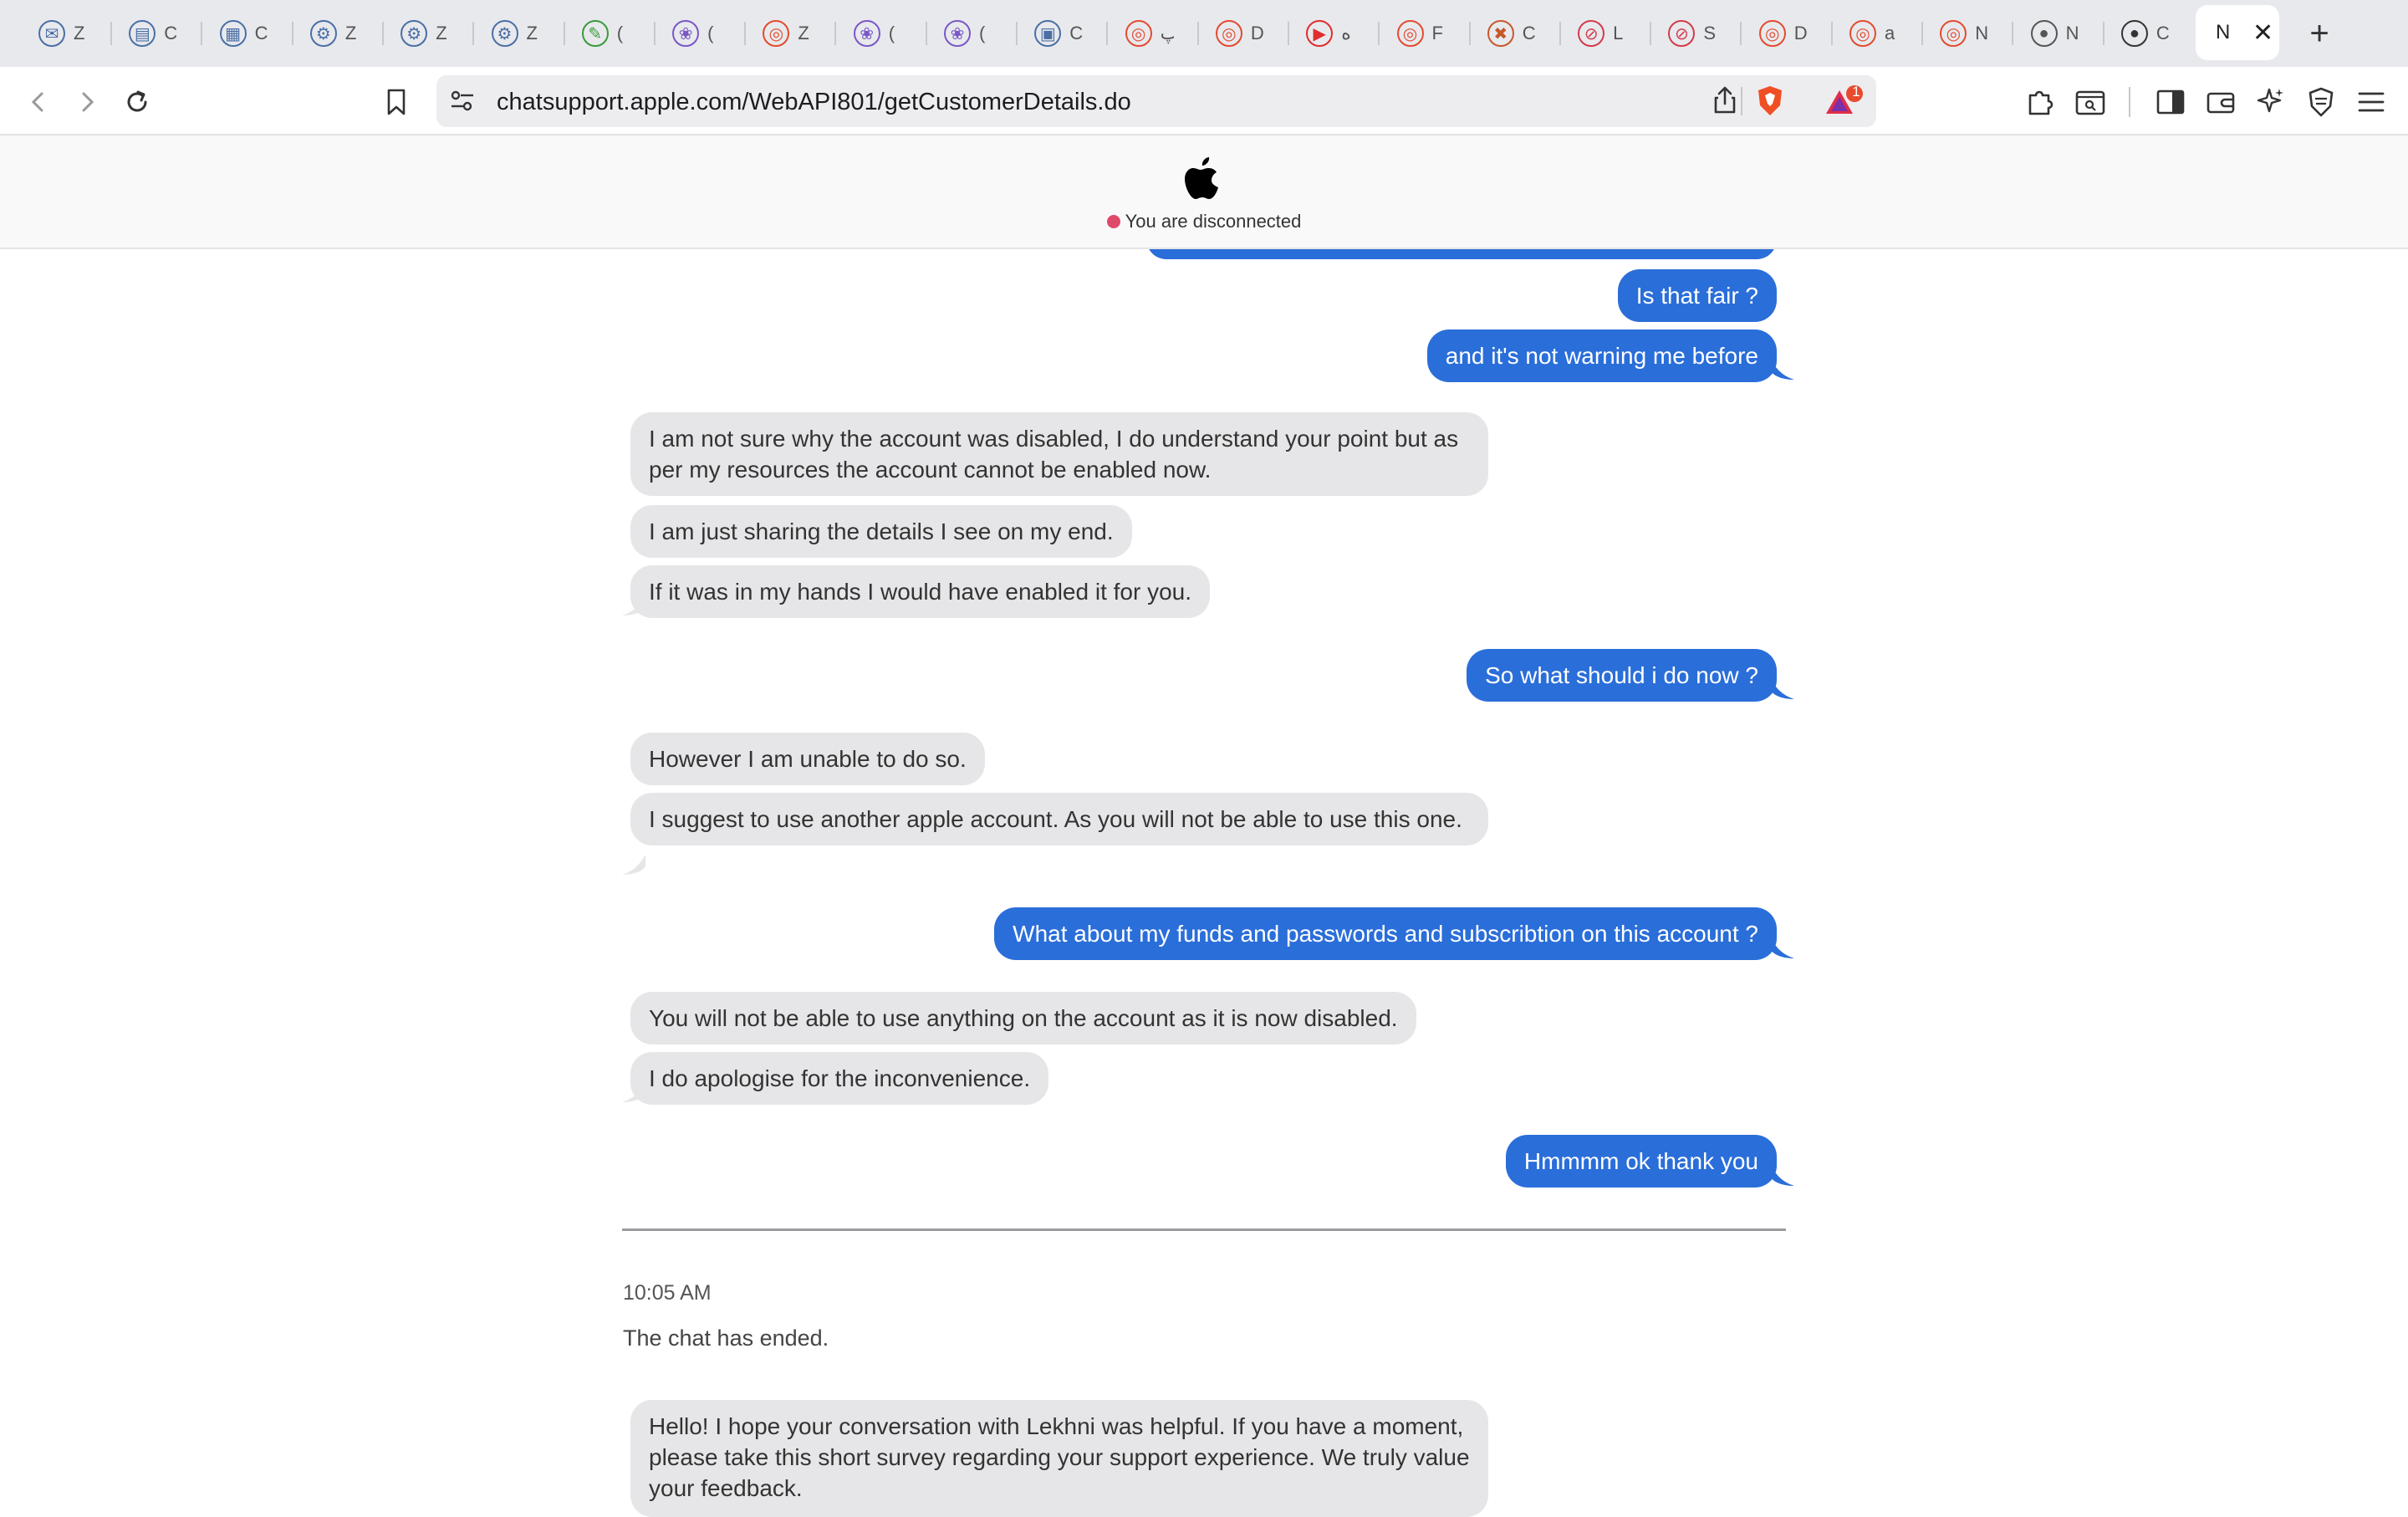  I want to click on browser-tab: ◎ a, so click(1867, 33).